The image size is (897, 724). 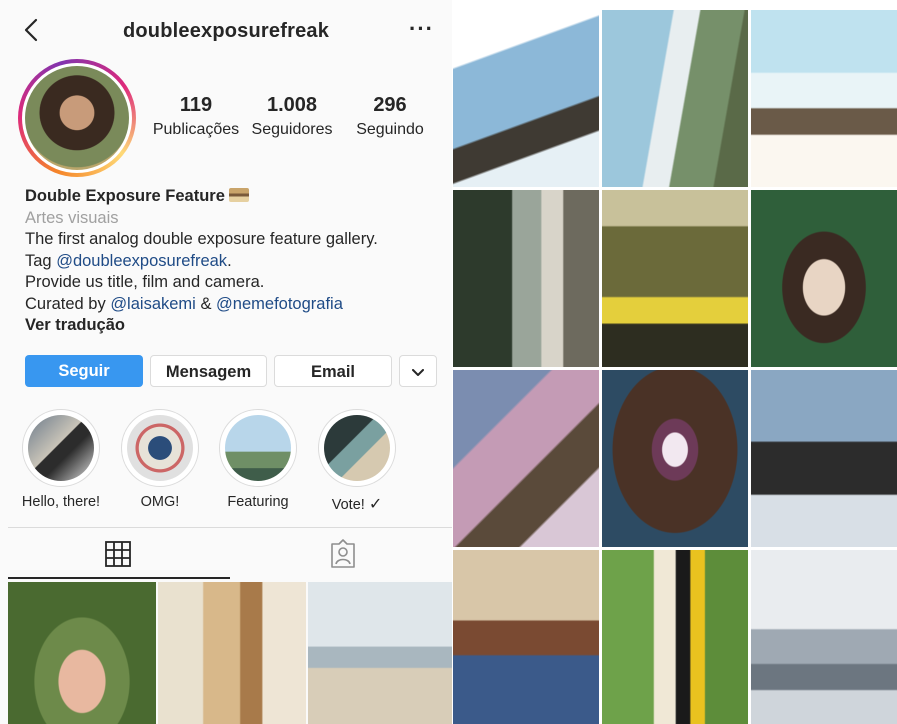 I want to click on highlight-omg: OMG!, so click(x=160, y=459).